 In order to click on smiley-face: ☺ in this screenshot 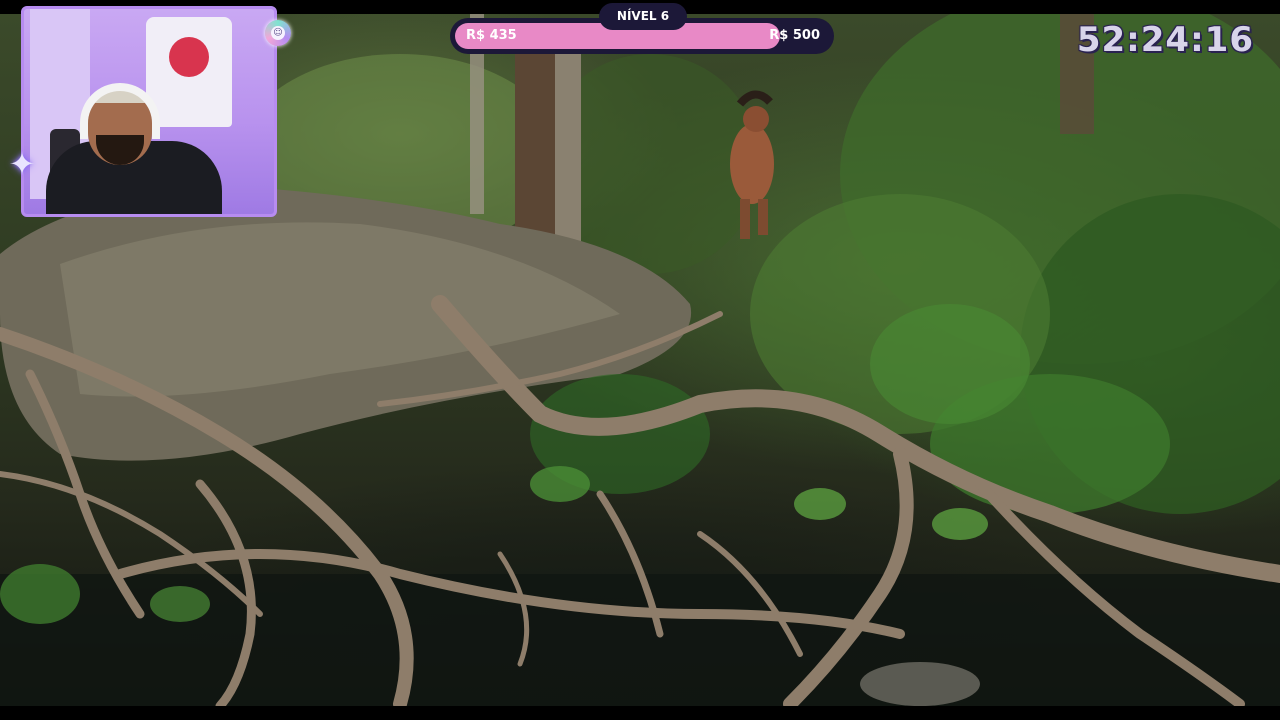, I will do `click(278, 33)`.